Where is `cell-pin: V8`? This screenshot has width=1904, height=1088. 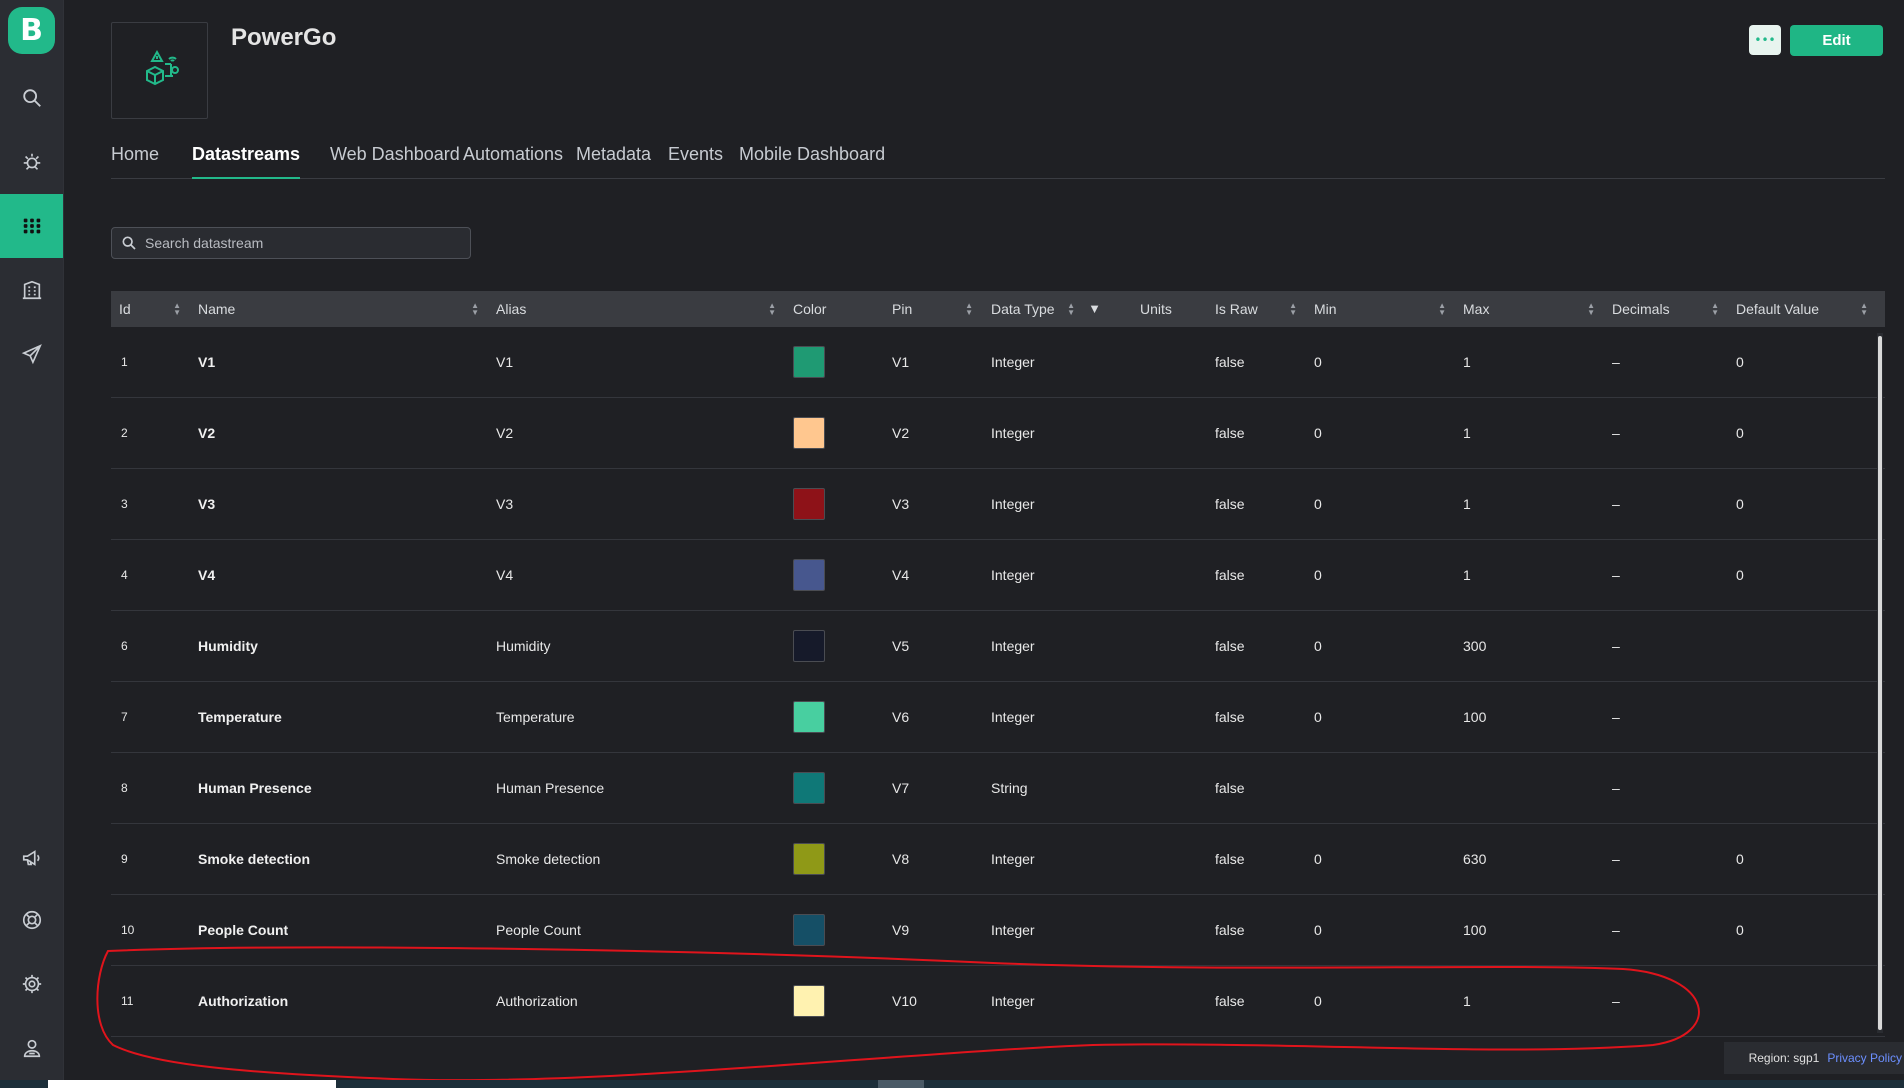 cell-pin: V8 is located at coordinates (901, 859).